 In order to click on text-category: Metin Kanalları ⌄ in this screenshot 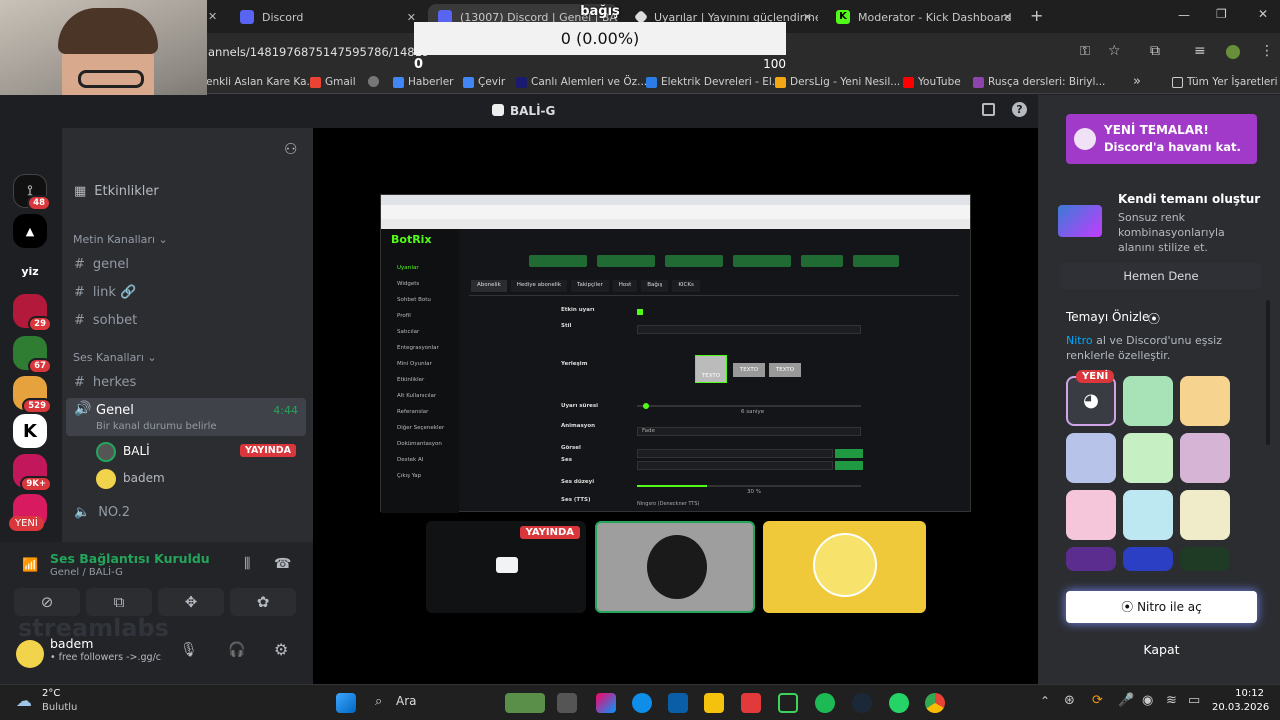, I will do `click(120, 239)`.